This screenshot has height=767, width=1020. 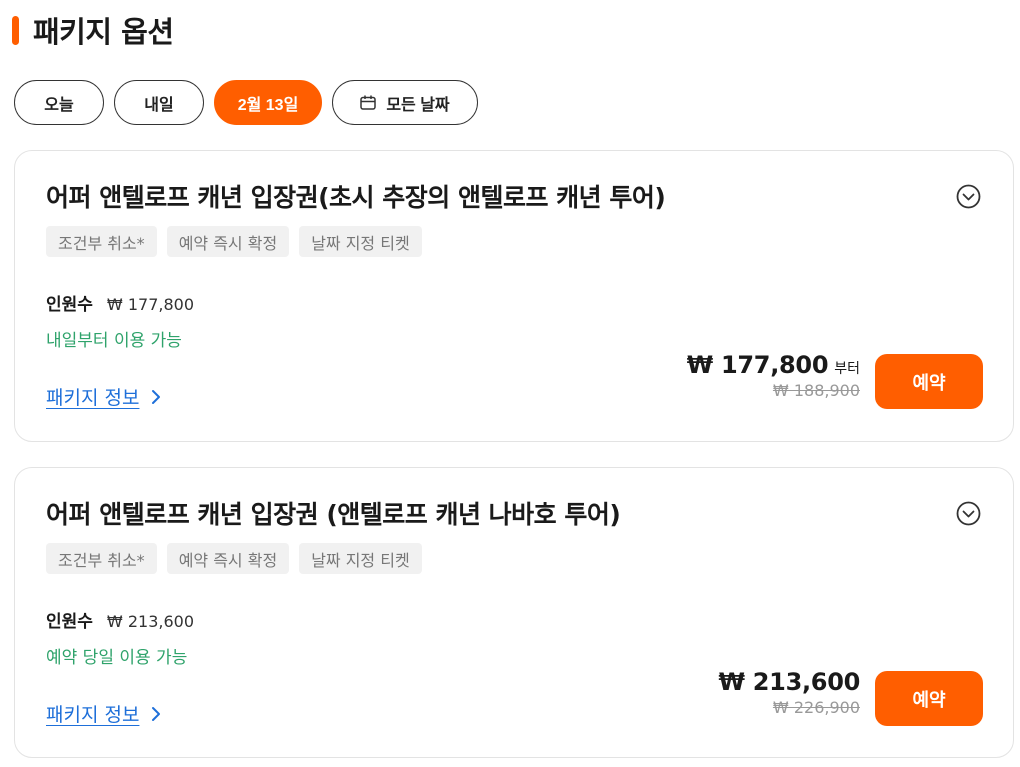 What do you see at coordinates (816, 707) in the screenshot?
I see `original-price: ₩ 226,900` at bounding box center [816, 707].